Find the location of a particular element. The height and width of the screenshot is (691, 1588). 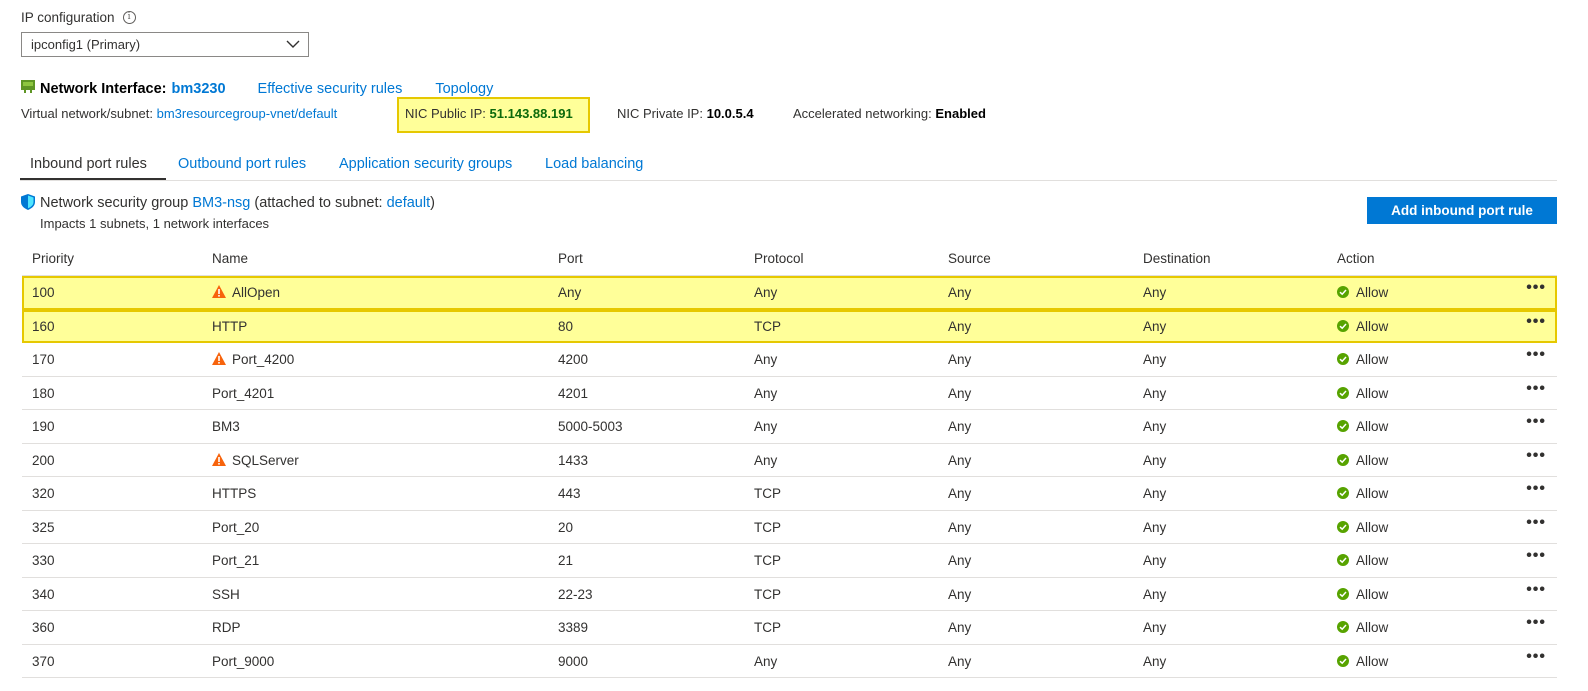

vnet-link: bm3resourcegroup-vnet/default is located at coordinates (247, 113).